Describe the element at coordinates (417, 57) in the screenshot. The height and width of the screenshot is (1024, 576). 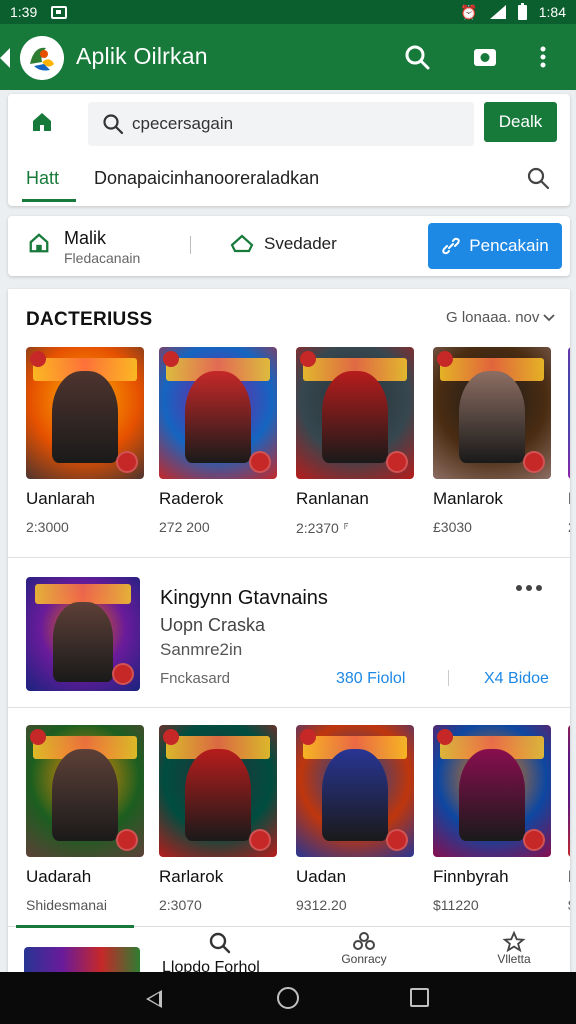
I see `search-icon` at that location.